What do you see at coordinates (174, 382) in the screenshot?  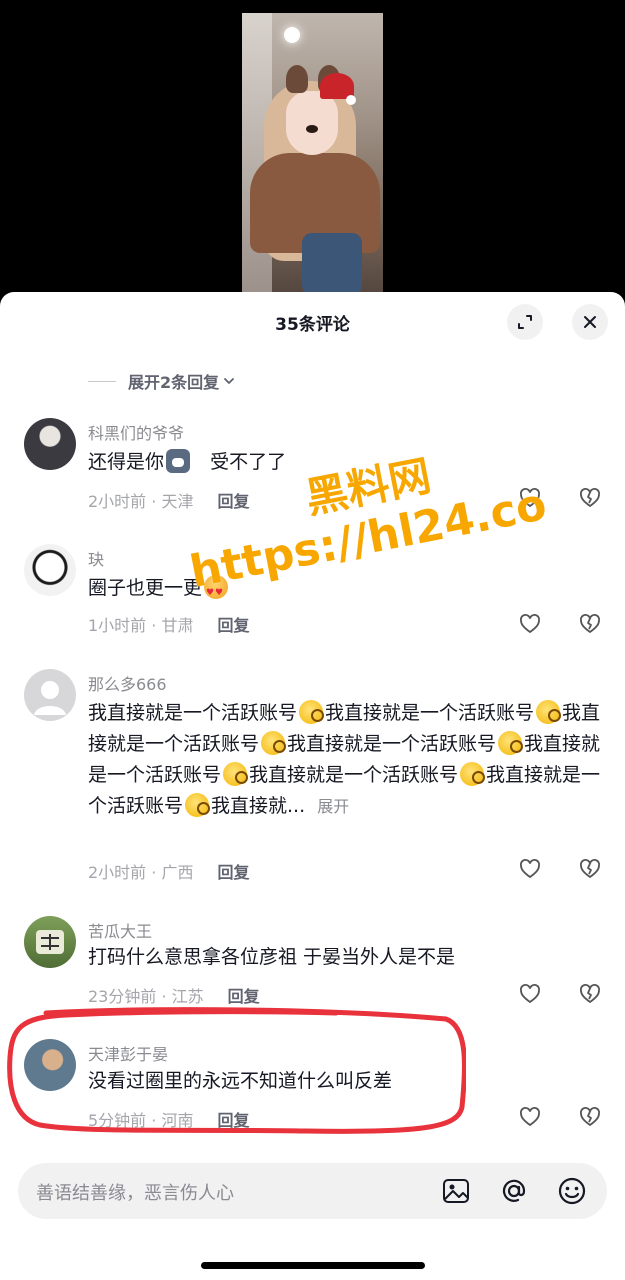 I see `expand-replies-label: 展开2条回复` at bounding box center [174, 382].